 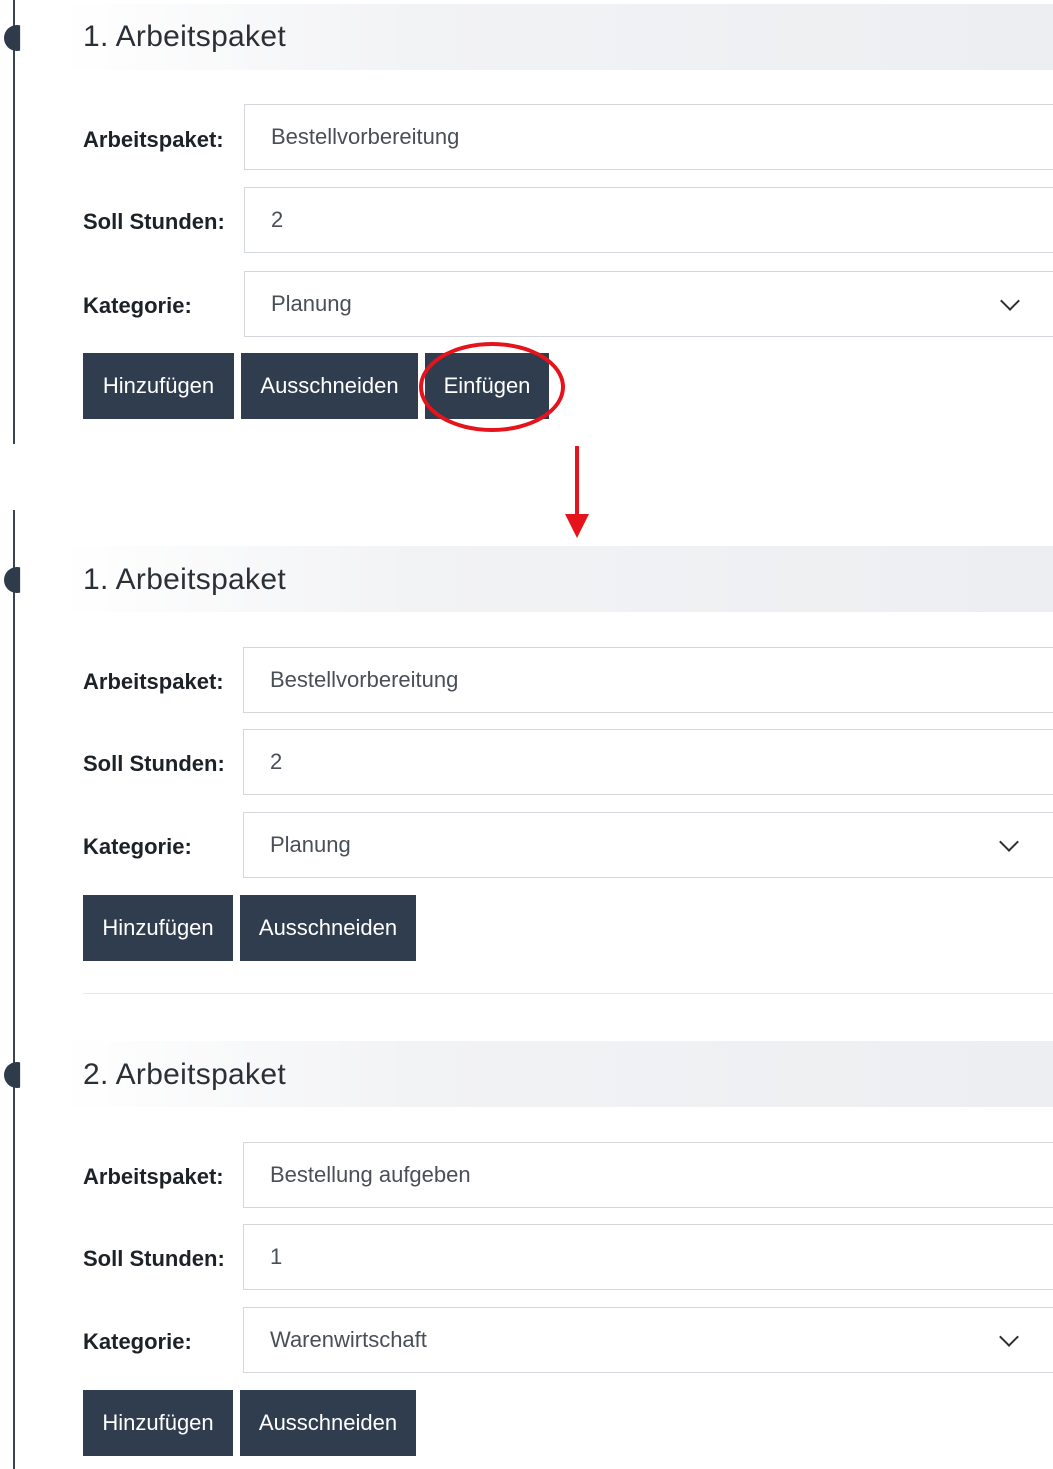 What do you see at coordinates (568, 993) in the screenshot?
I see `package-divider` at bounding box center [568, 993].